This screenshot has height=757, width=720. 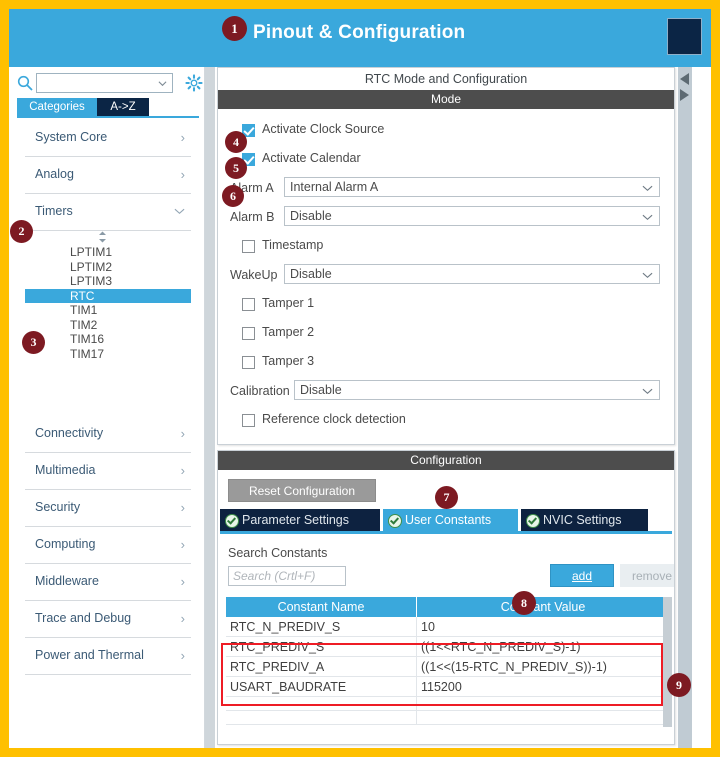 I want to click on table-row: RTC_PREDIV_S ((1<<RTC_N_PREDIV_S)-1), so click(x=448, y=646).